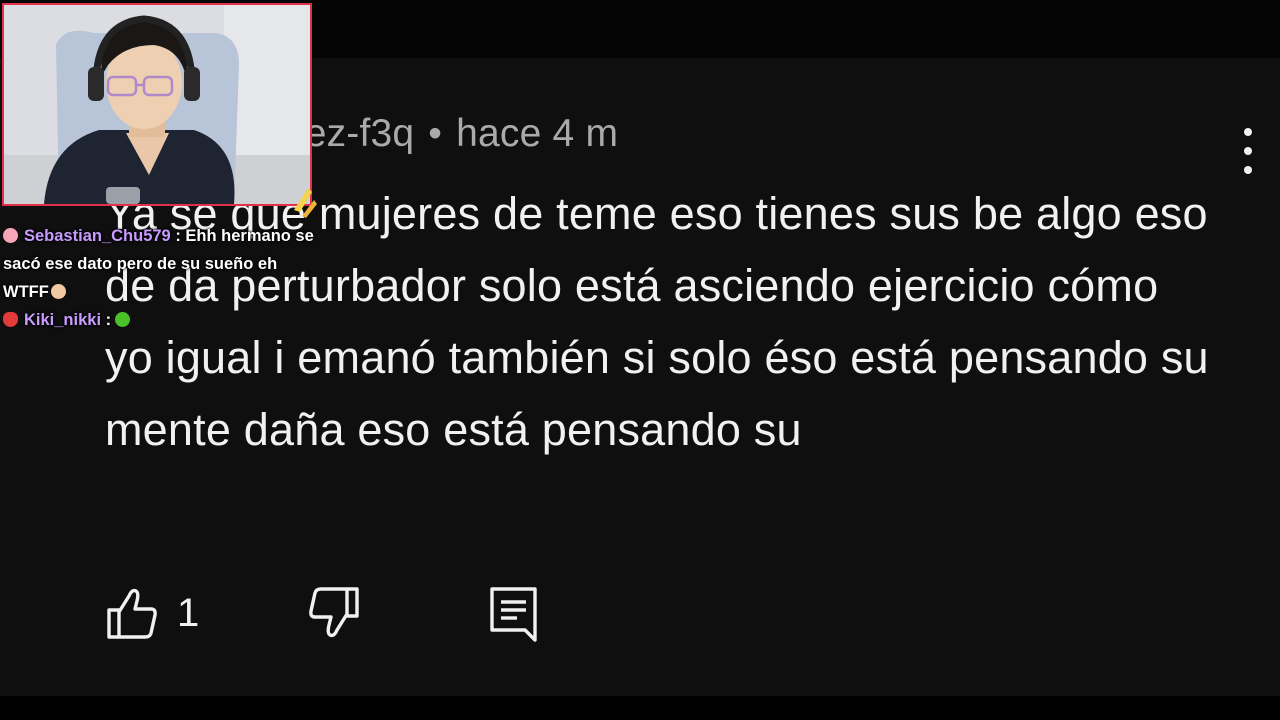  I want to click on like-count: 1, so click(188, 612).